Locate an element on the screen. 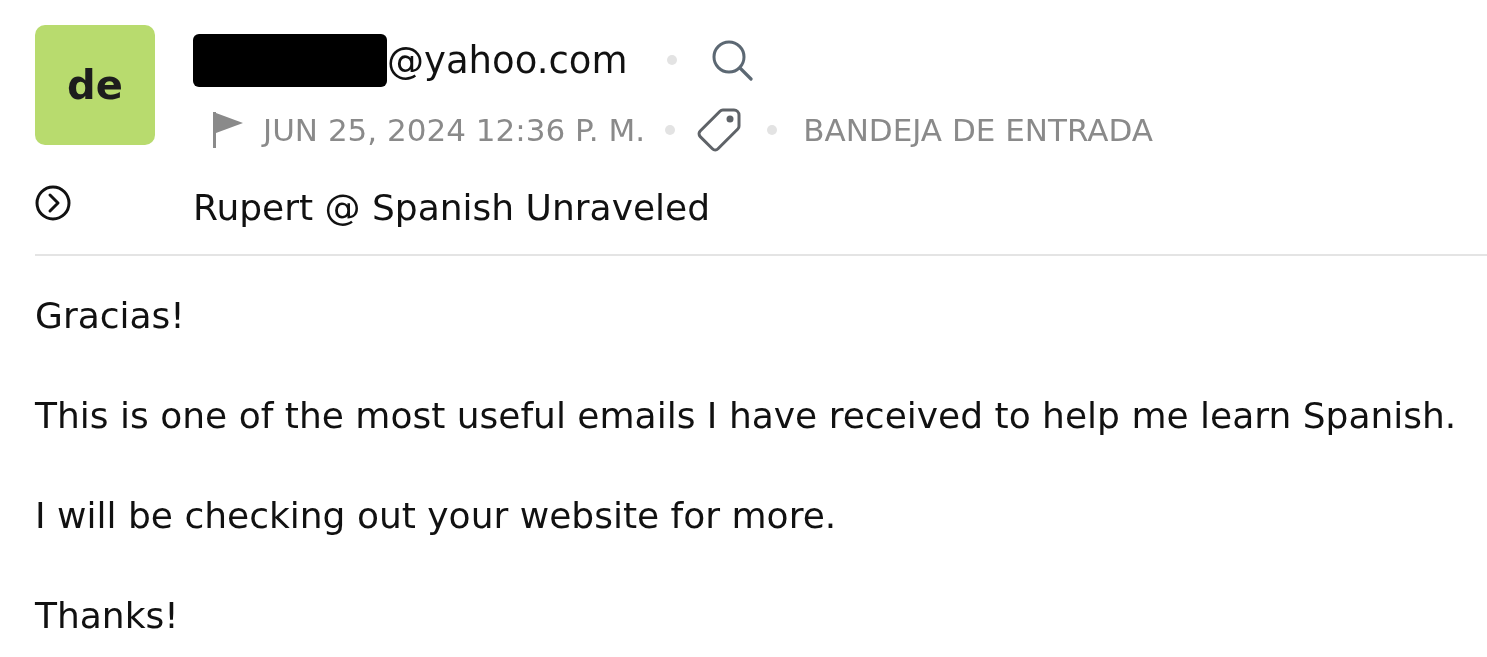 The image size is (1487, 657). folder-label: BANDEJA DE ENTRADA is located at coordinates (978, 130).